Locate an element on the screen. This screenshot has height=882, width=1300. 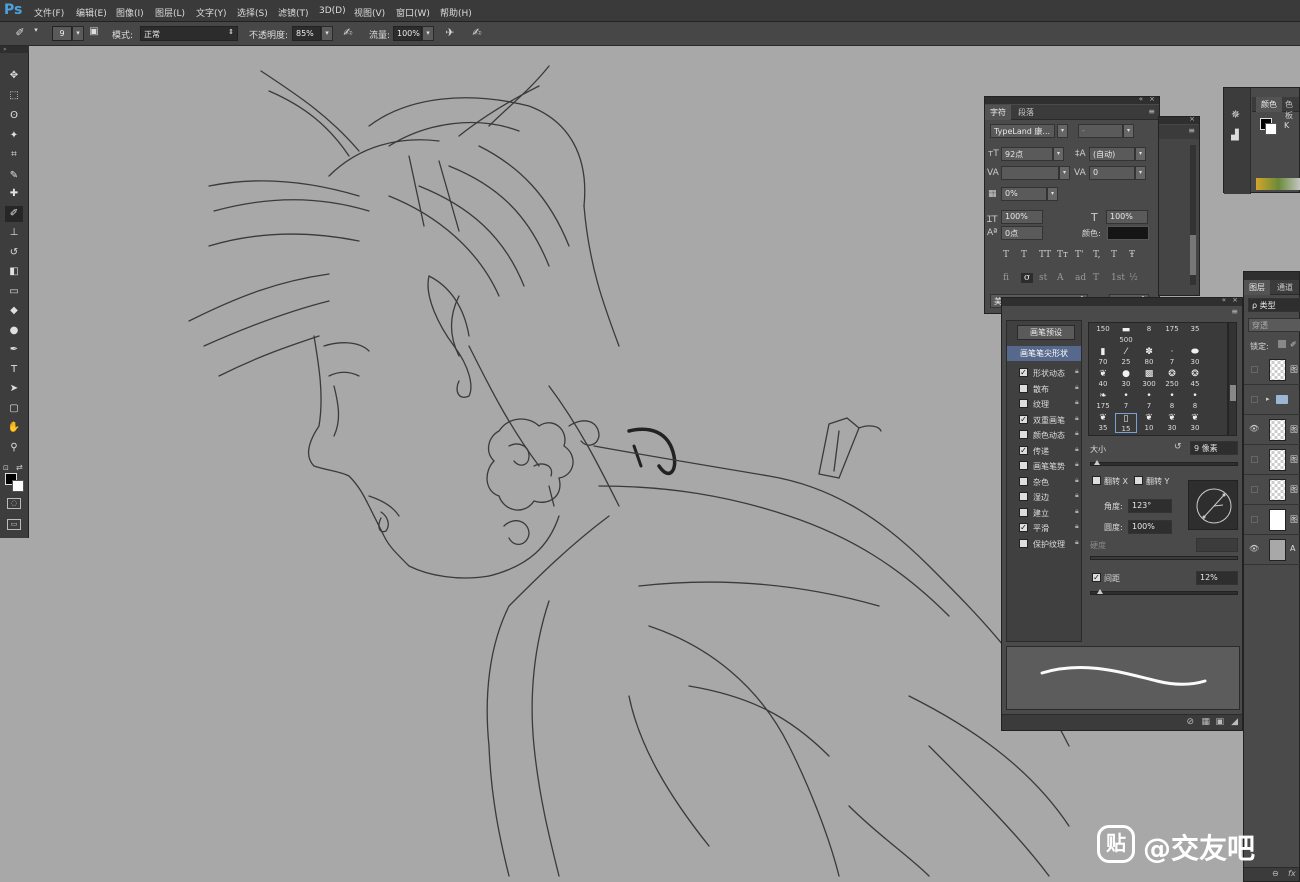
brush-option-item: ✓ 传递 🔒︎ is located at coordinates (1050, 451).